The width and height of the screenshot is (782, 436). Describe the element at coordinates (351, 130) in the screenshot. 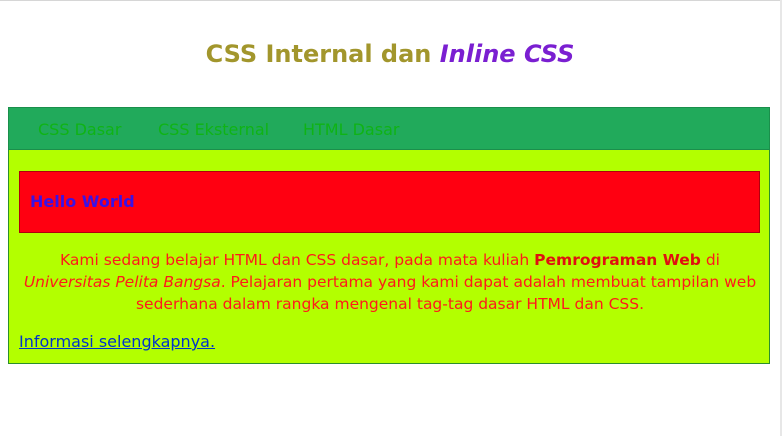

I see `nav-link-html-dasar: HTML Dasar` at that location.